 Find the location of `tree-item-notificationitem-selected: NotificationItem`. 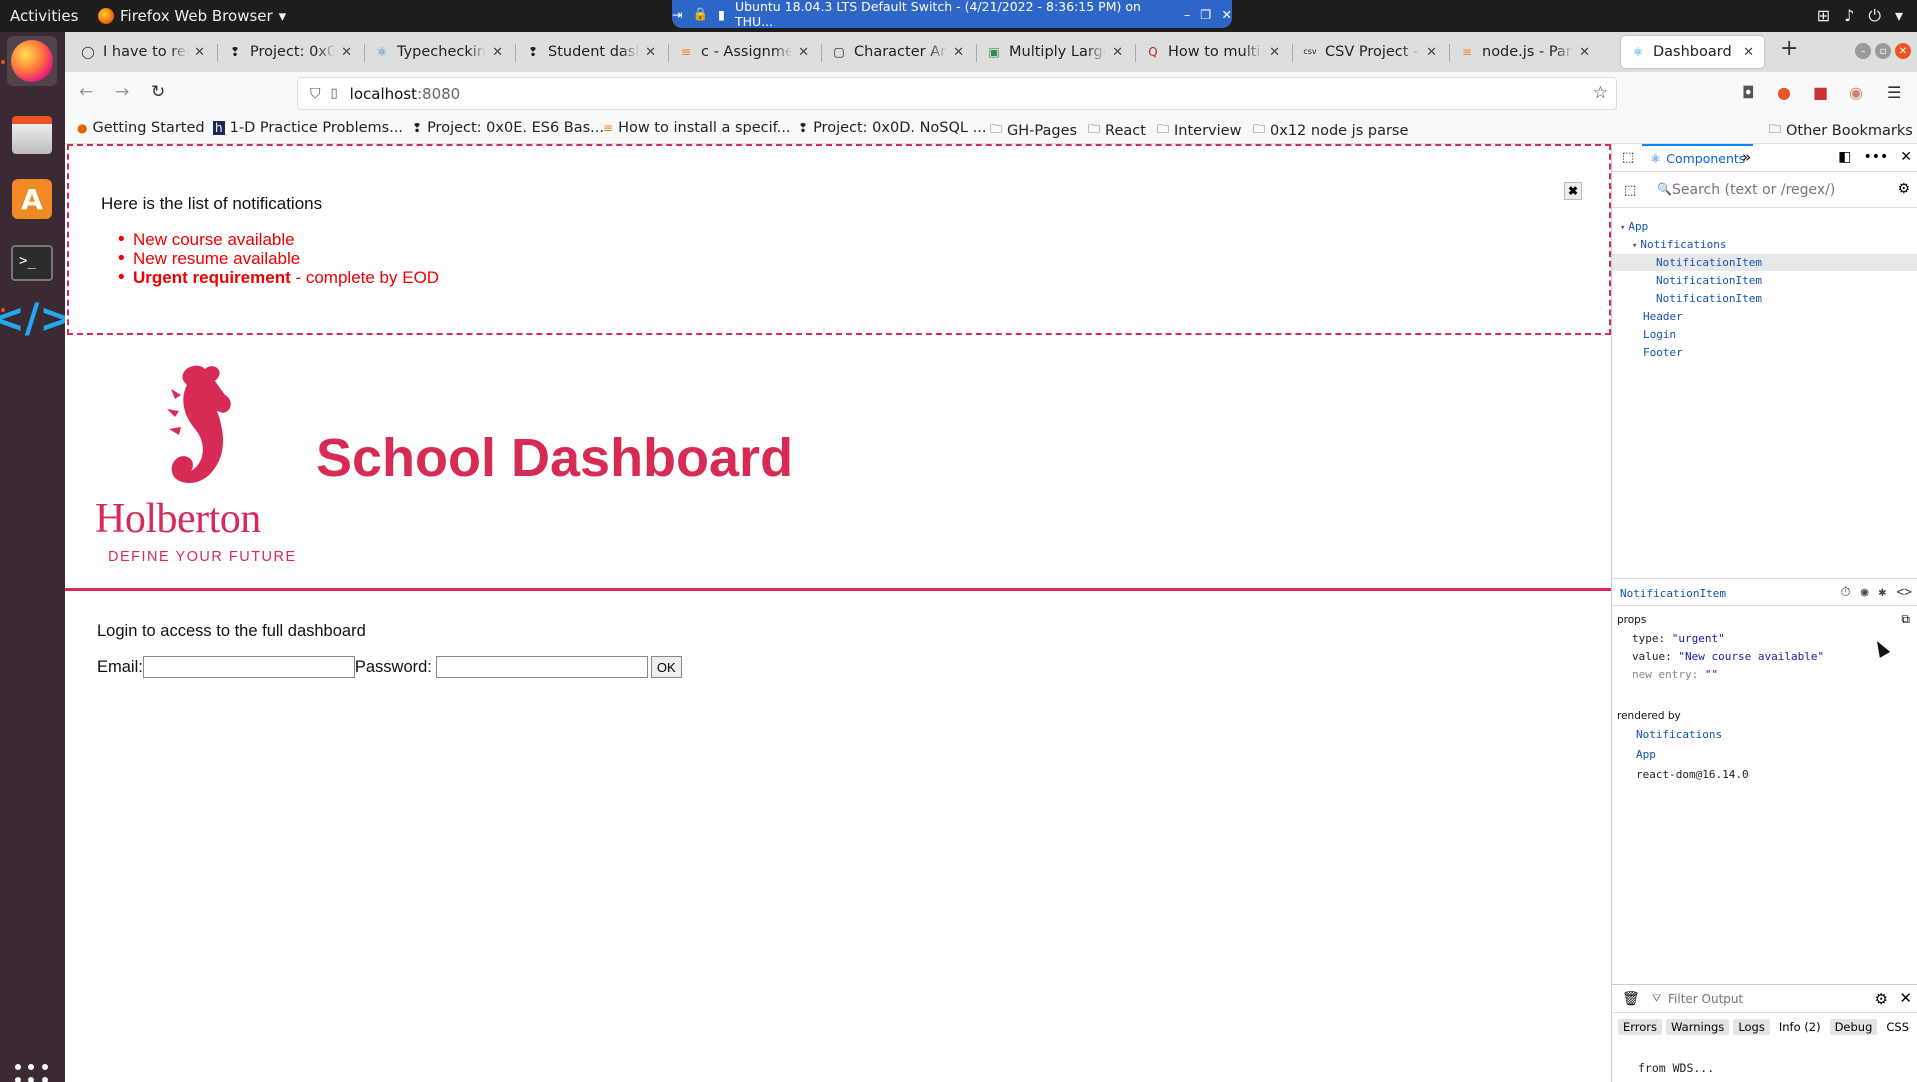

tree-item-notificationitem-selected: NotificationItem is located at coordinates (1764, 262).